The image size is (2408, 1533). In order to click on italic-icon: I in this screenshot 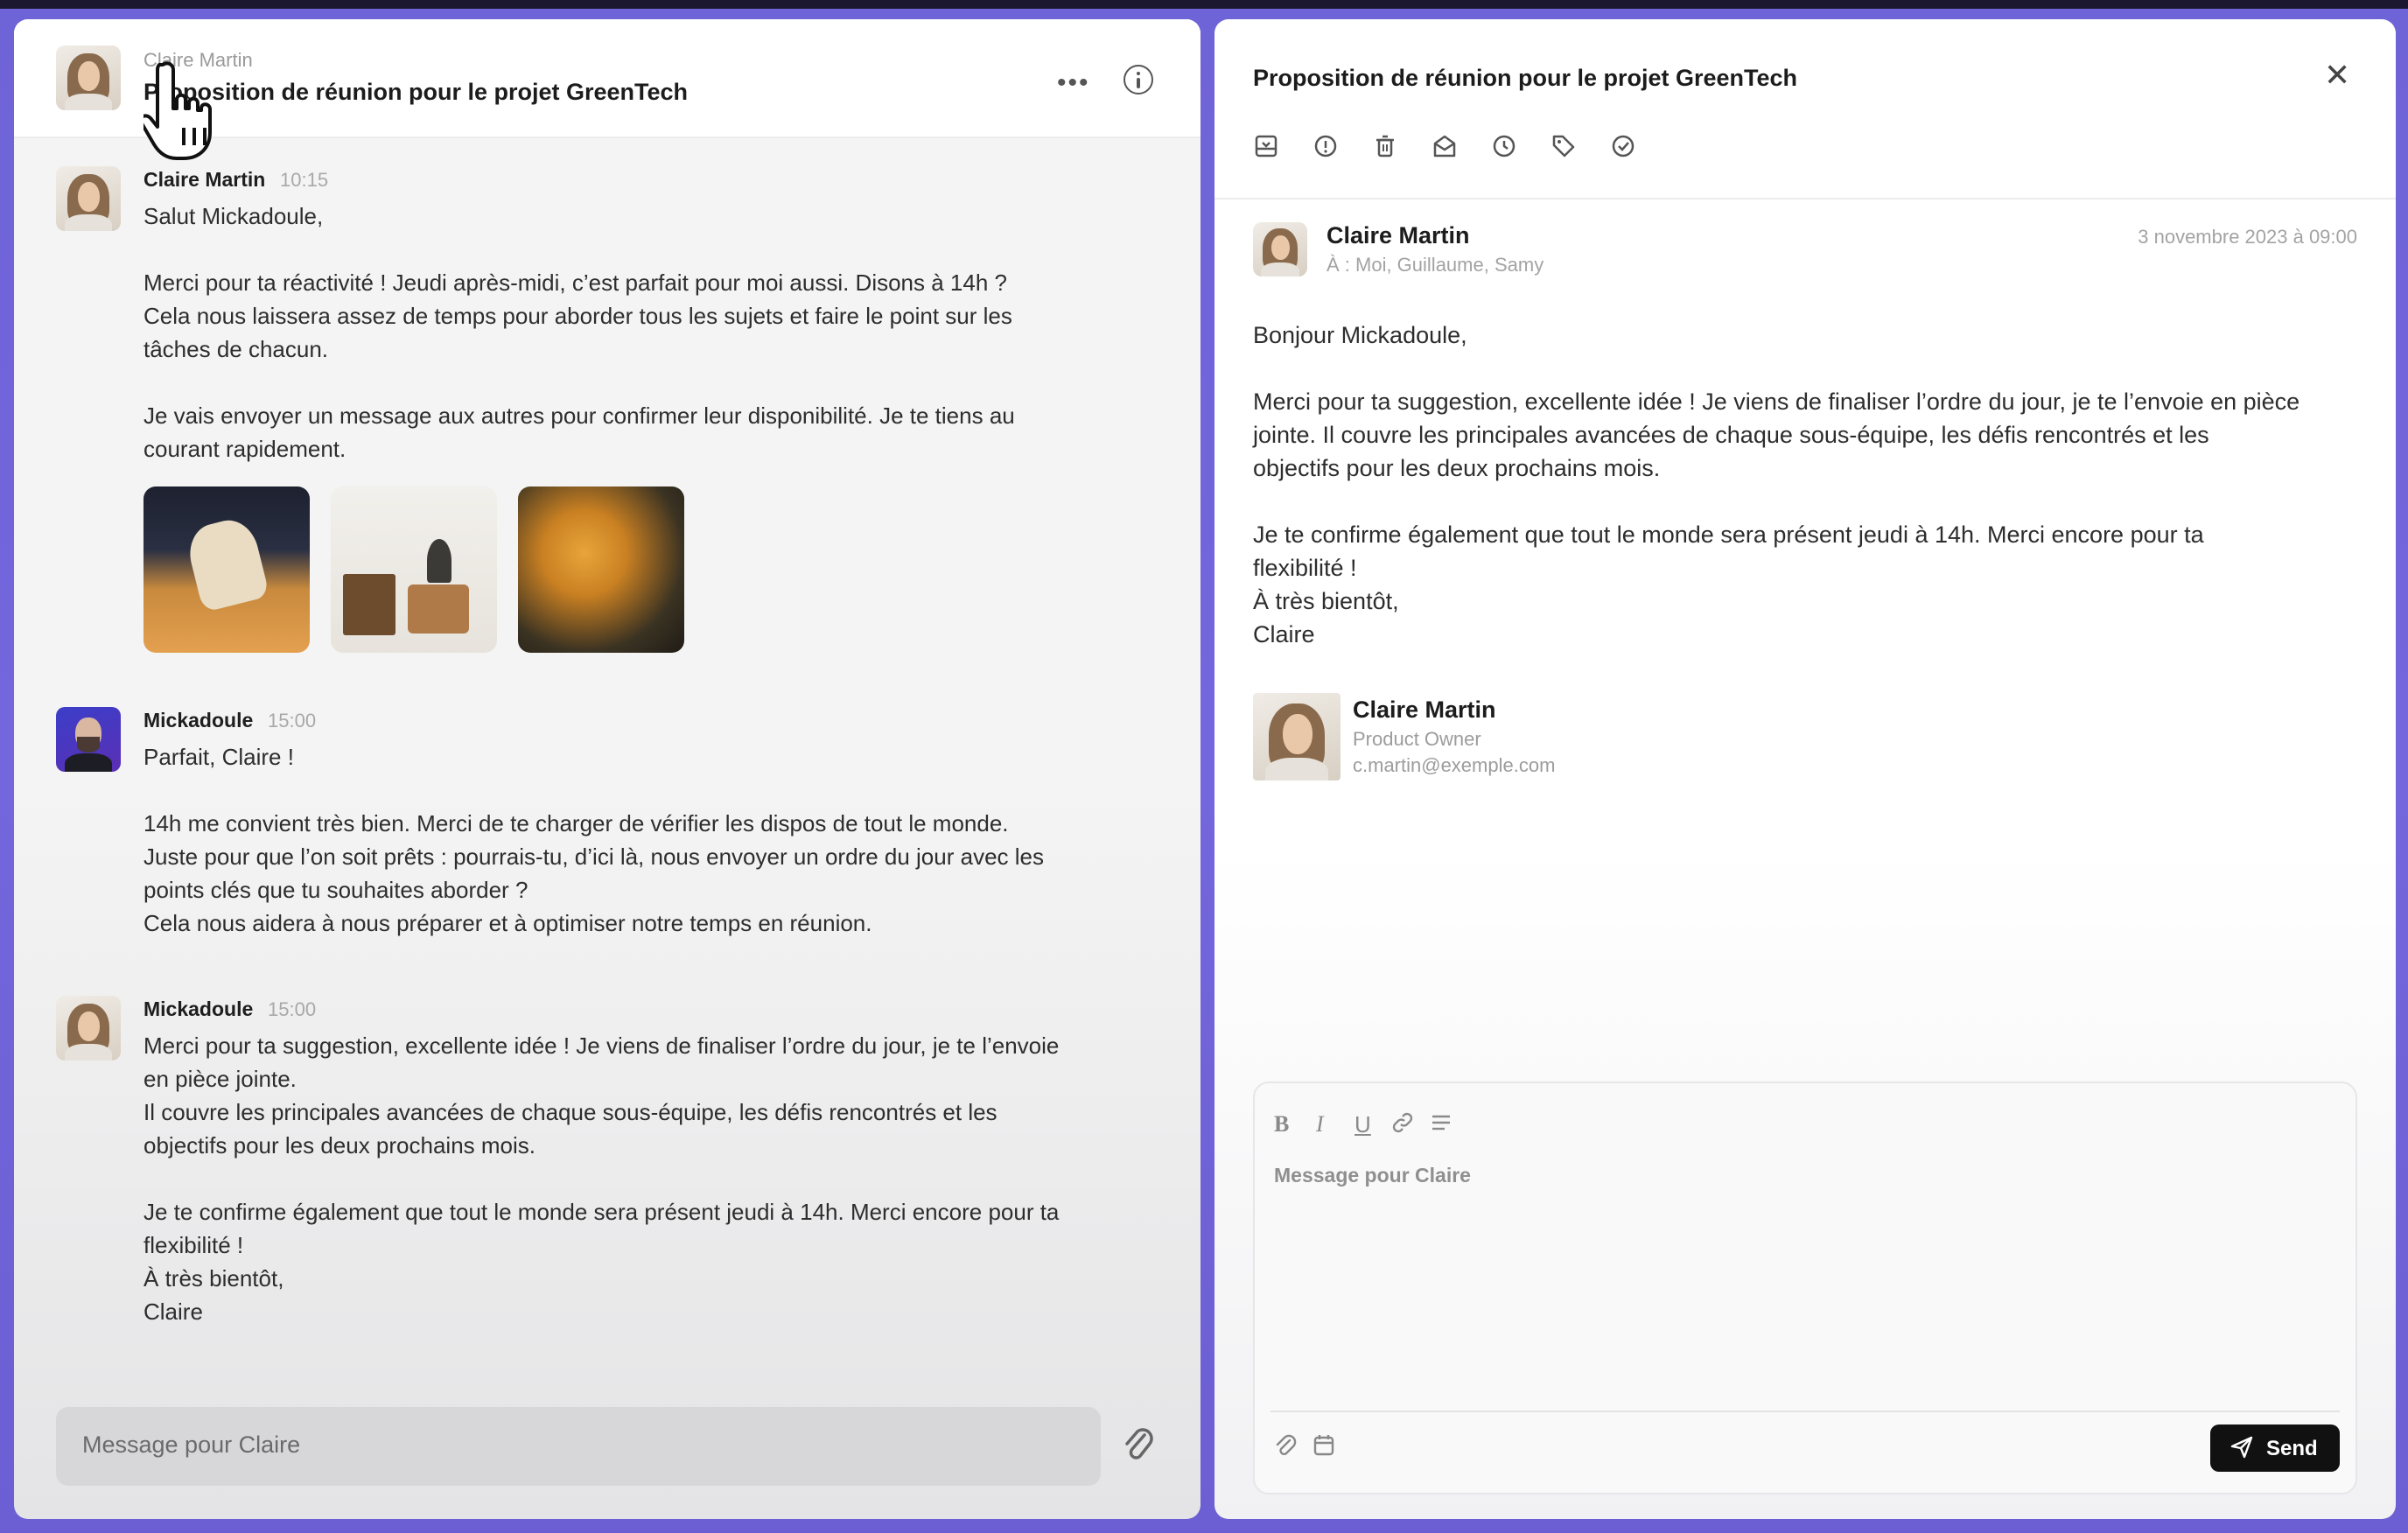, I will do `click(1320, 1124)`.